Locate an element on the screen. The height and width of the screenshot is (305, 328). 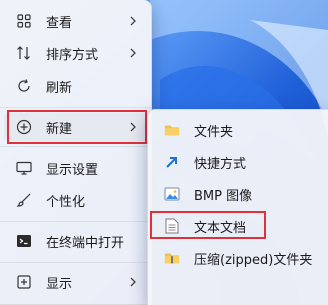
submenu-item-label: 快捷方式 is located at coordinates (220, 164).